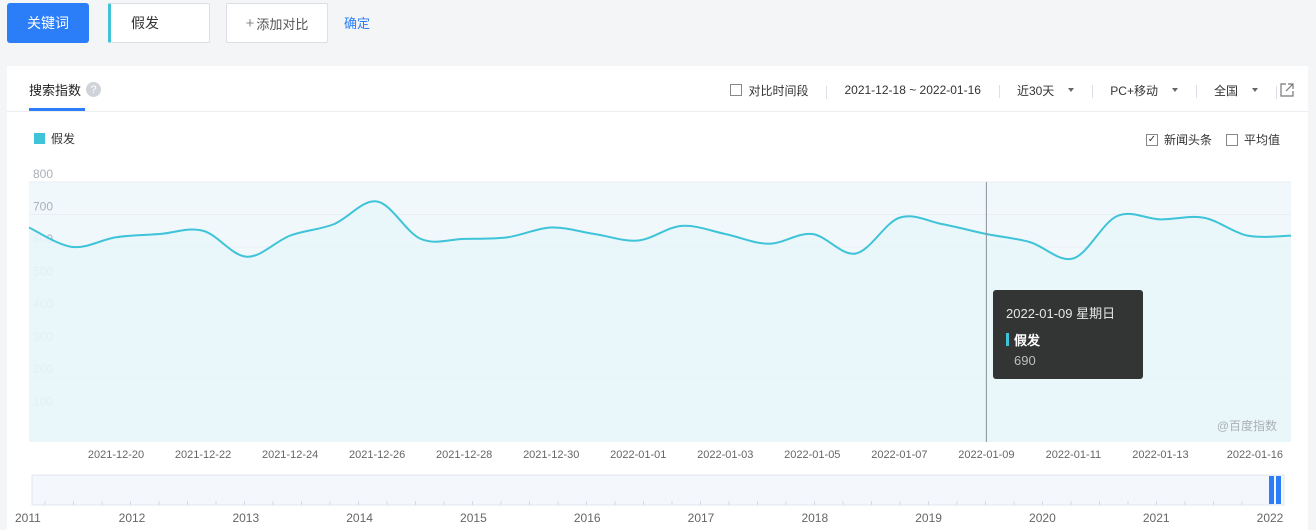  What do you see at coordinates (1025, 360) in the screenshot?
I see `tooltip-value: 690` at bounding box center [1025, 360].